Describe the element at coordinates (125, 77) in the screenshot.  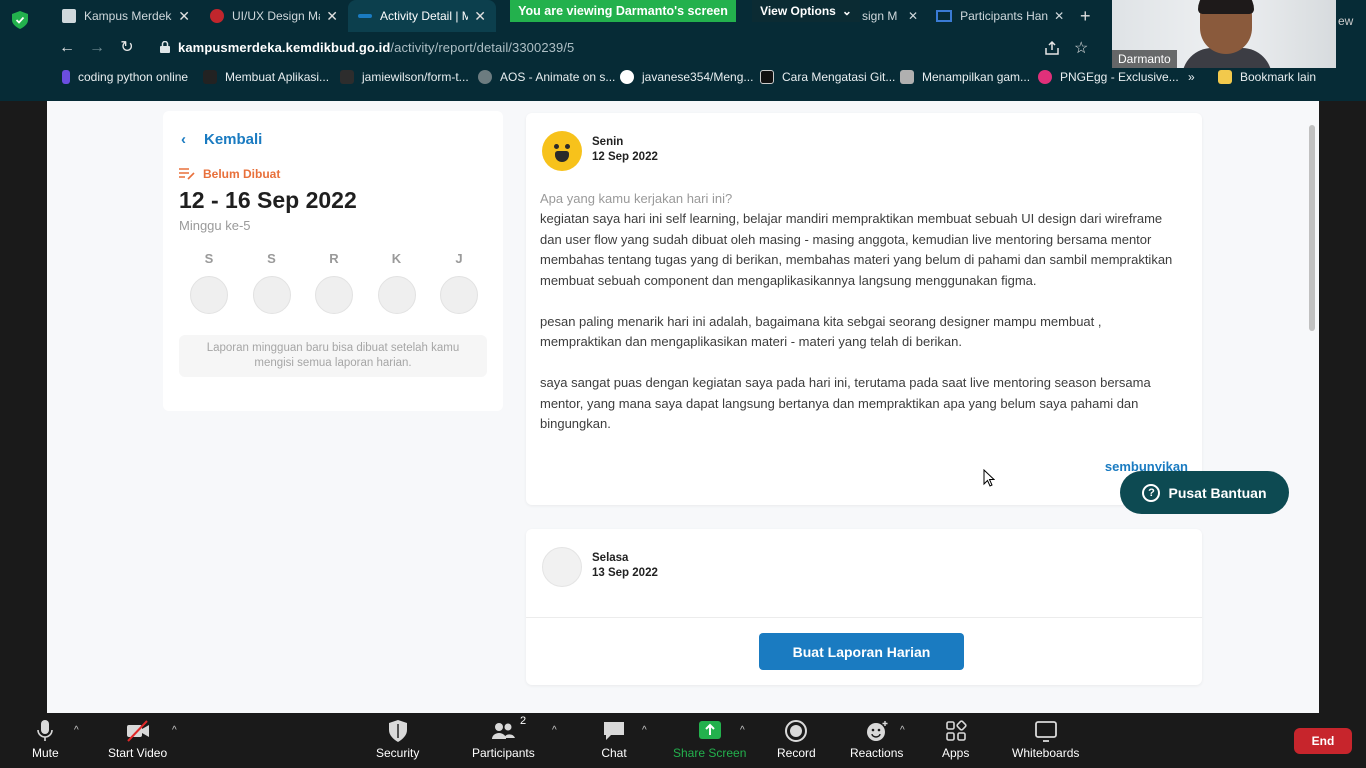
I see `bookmark-item: coding python online` at that location.